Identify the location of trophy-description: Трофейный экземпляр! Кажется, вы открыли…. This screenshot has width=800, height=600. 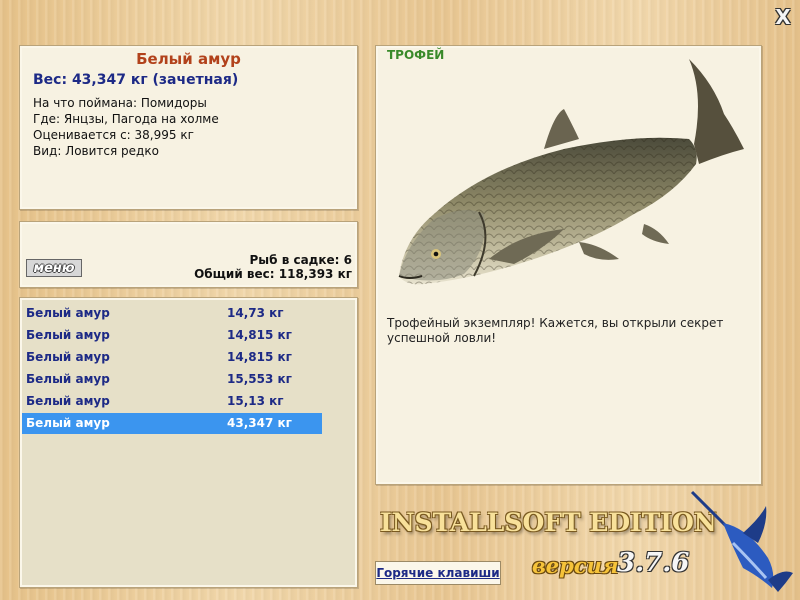
(555, 330).